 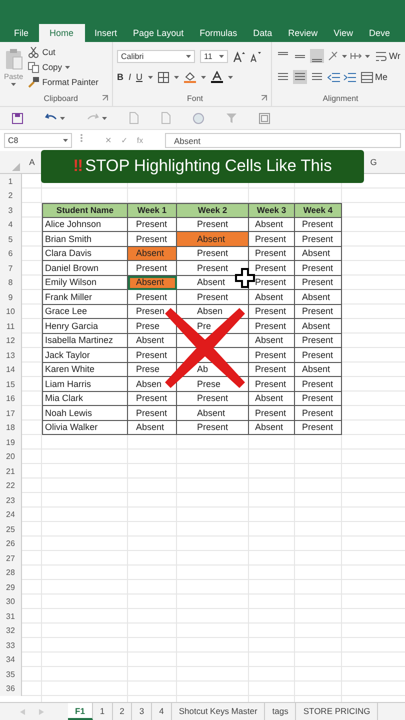 I want to click on row-number: 10, so click(x=11, y=311).